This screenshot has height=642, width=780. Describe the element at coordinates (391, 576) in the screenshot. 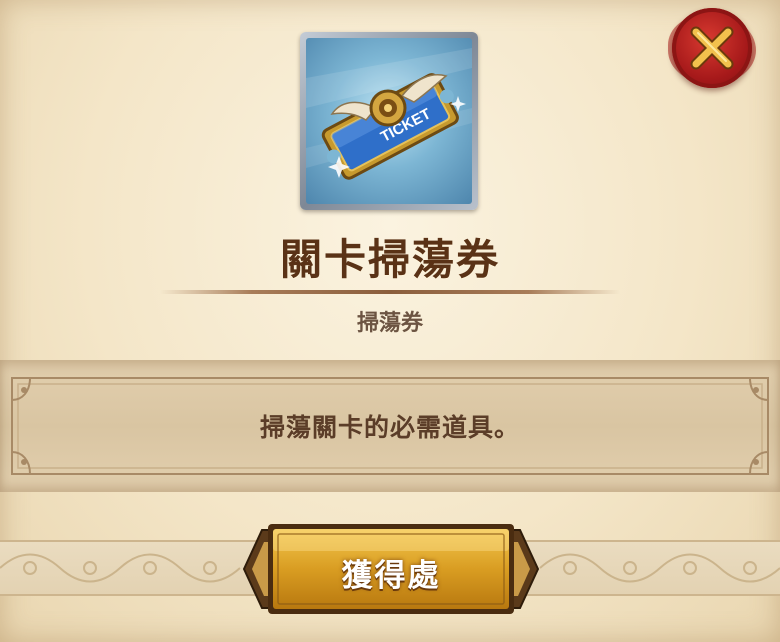

I see `source-button-label: 獲得處` at that location.